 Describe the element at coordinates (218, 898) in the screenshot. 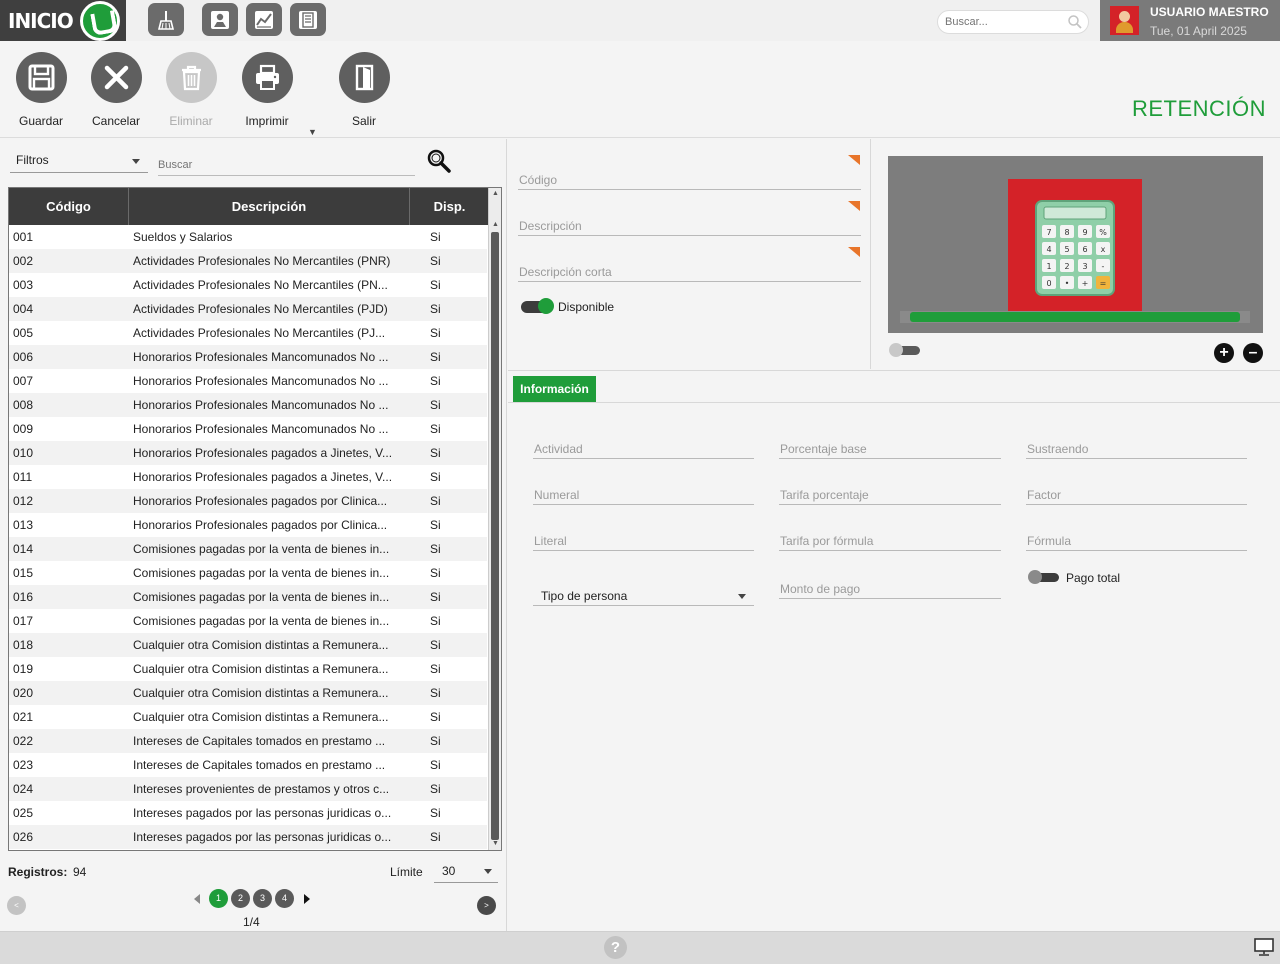

I see `page-1-button: 1` at that location.